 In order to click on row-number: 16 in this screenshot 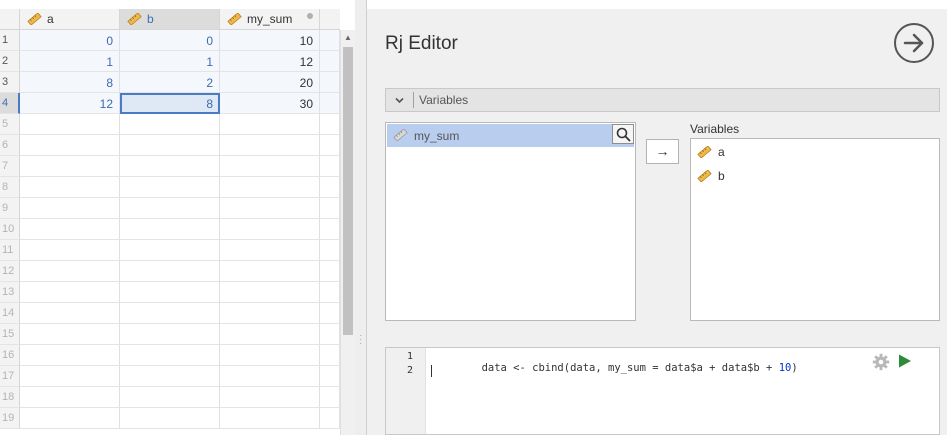, I will do `click(10, 355)`.